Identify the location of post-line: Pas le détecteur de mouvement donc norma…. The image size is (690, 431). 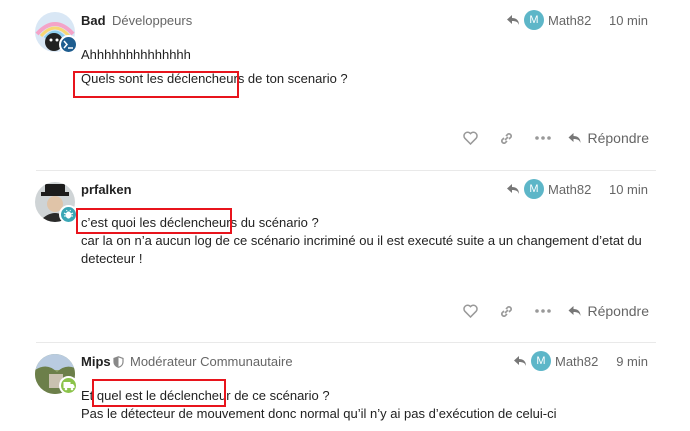
(319, 413).